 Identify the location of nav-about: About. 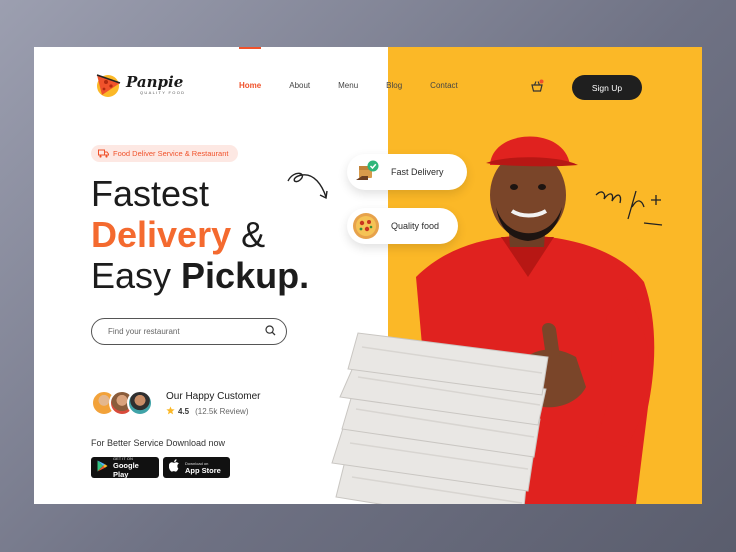
(299, 85).